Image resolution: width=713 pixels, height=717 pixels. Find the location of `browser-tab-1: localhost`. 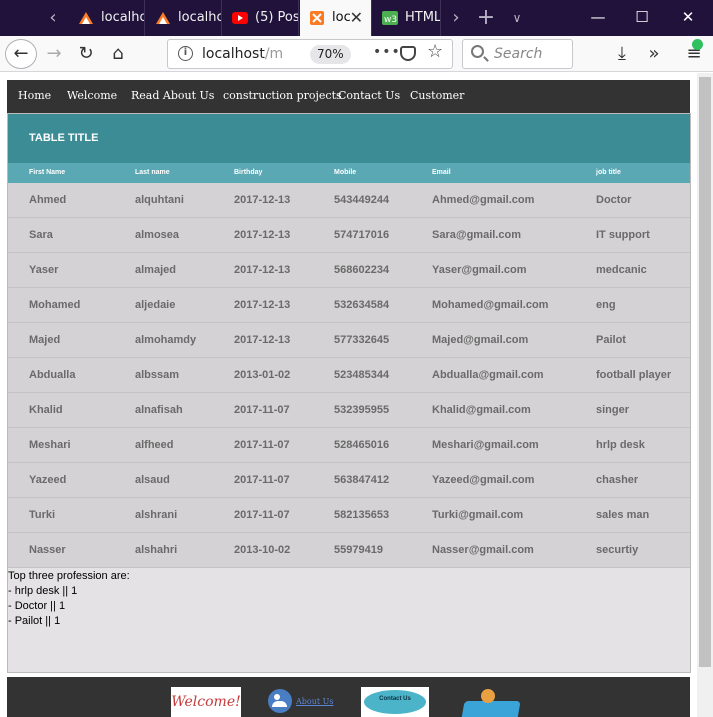

browser-tab-1: localhost is located at coordinates (107, 18).